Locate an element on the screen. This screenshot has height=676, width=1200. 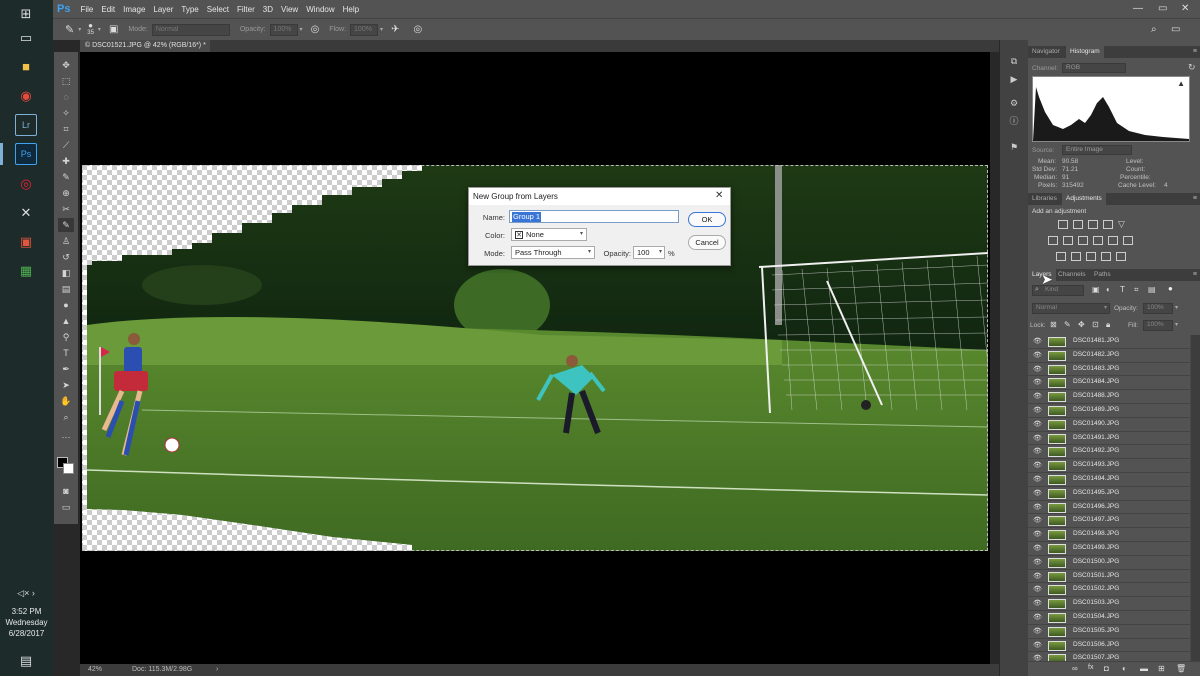
actions-panel-icon: ▶ is located at coordinates (1014, 79).